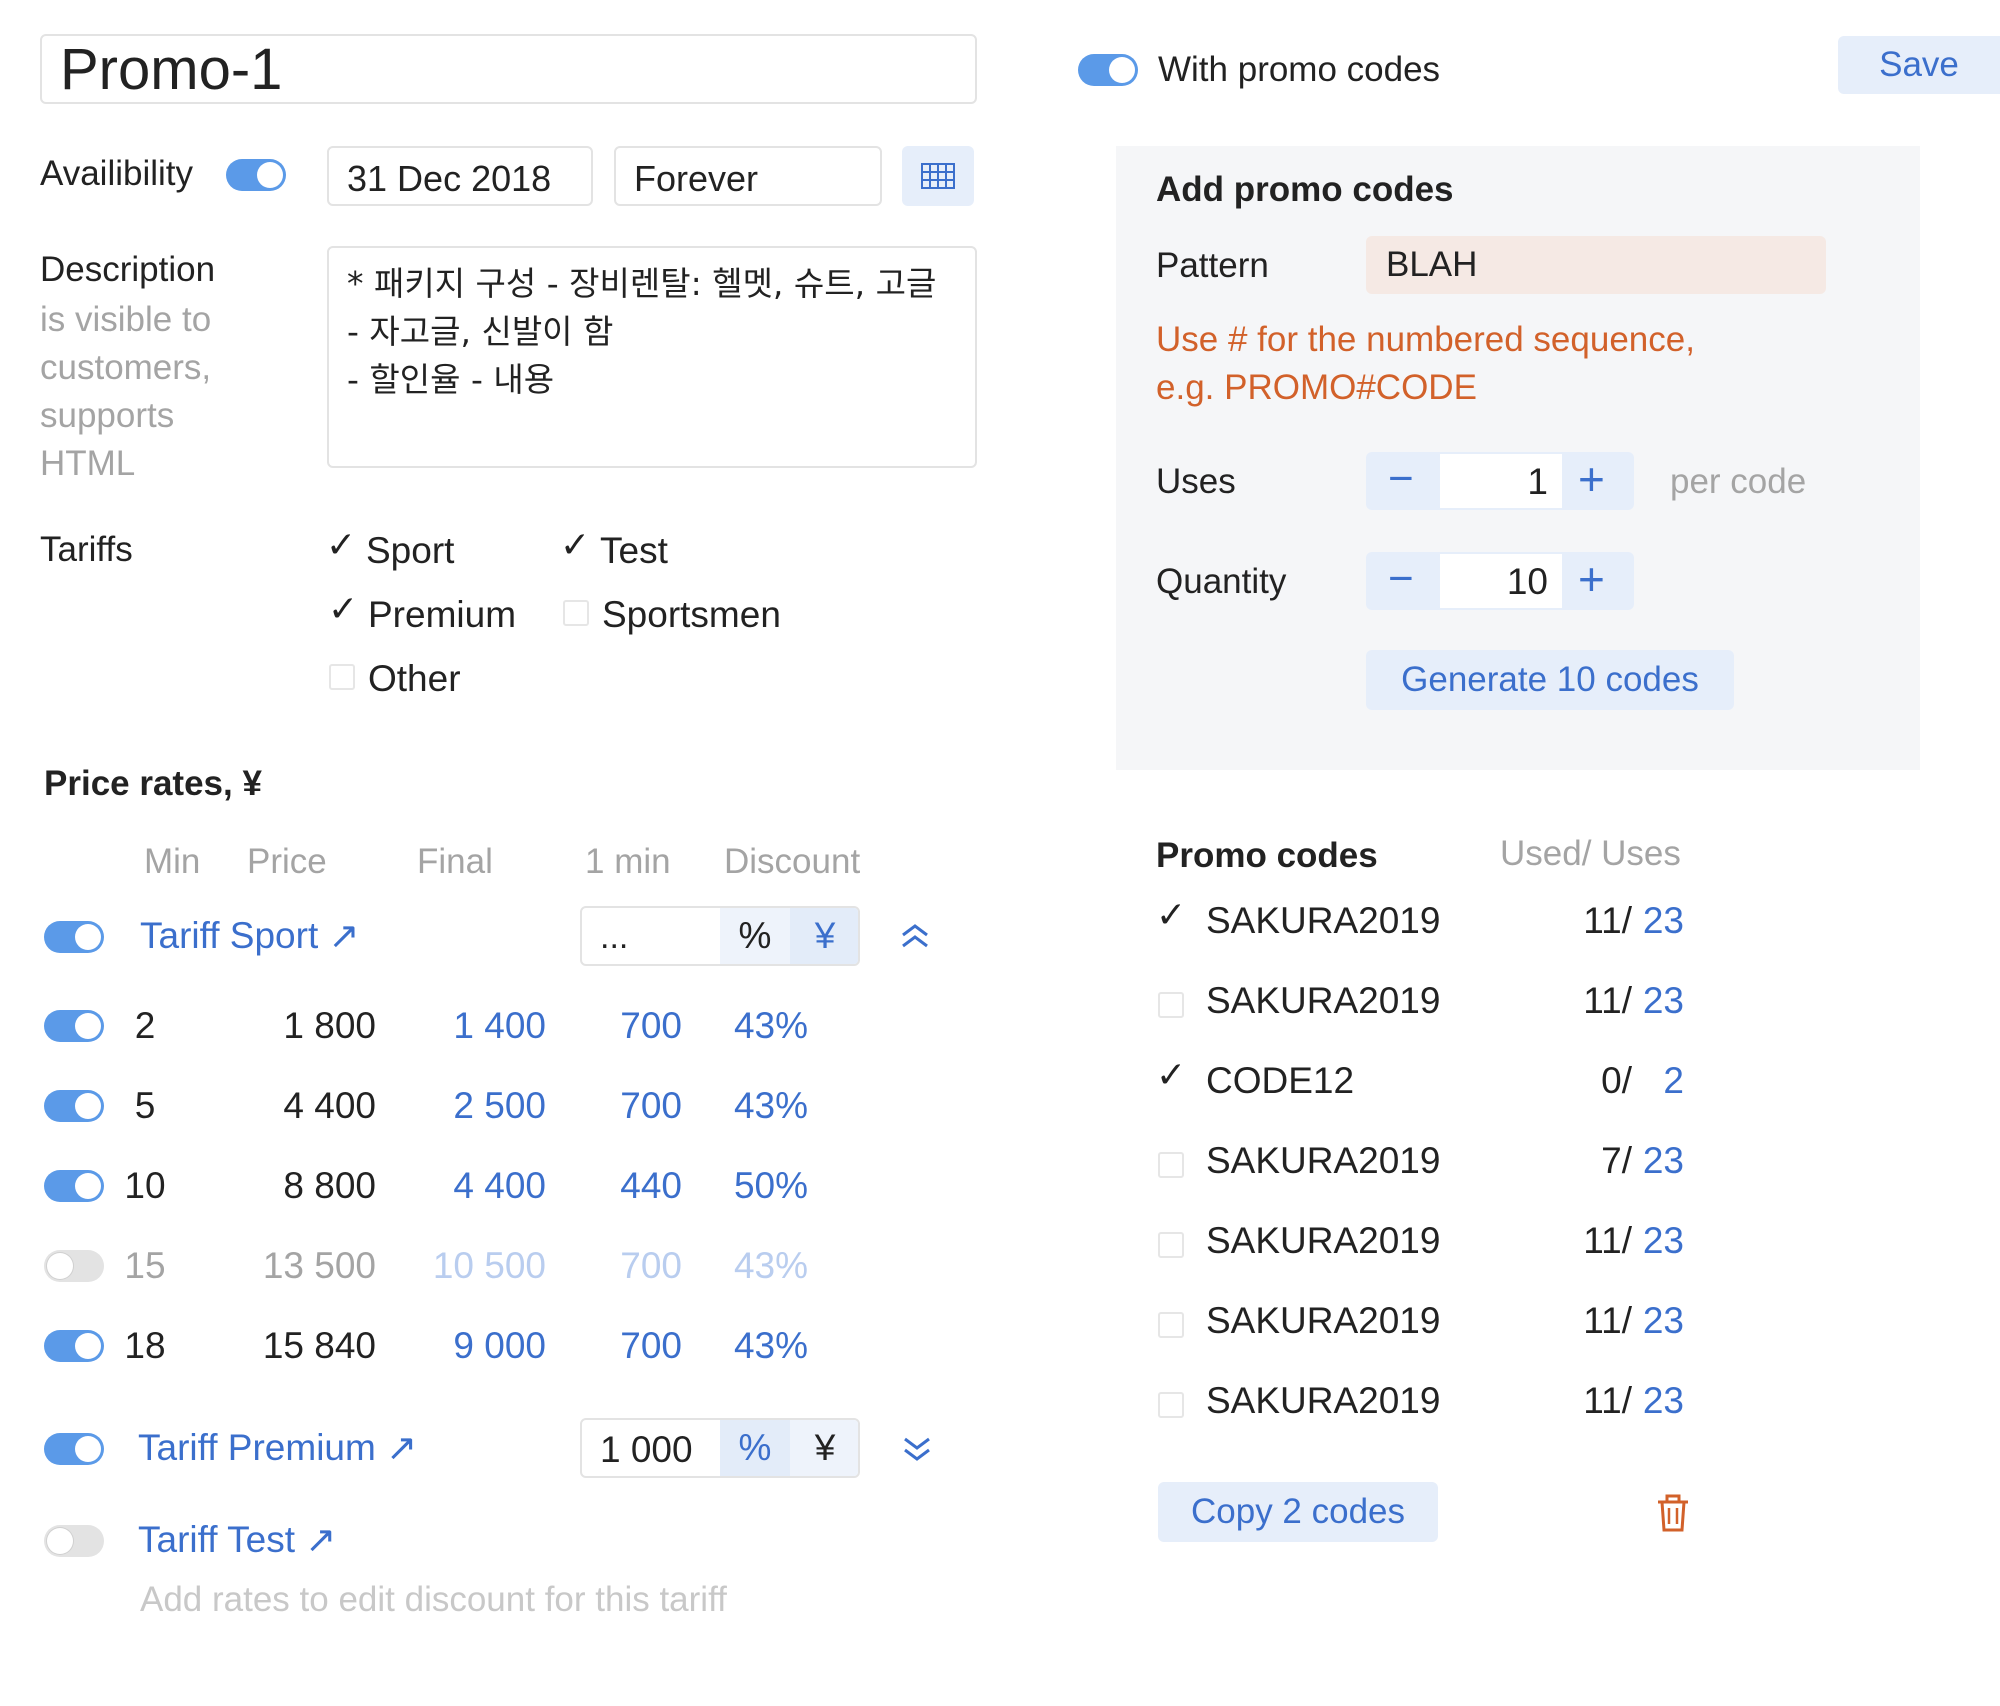 This screenshot has width=2000, height=1706. I want to click on tariff-test-link: Tariff Test ↗, so click(237, 1539).